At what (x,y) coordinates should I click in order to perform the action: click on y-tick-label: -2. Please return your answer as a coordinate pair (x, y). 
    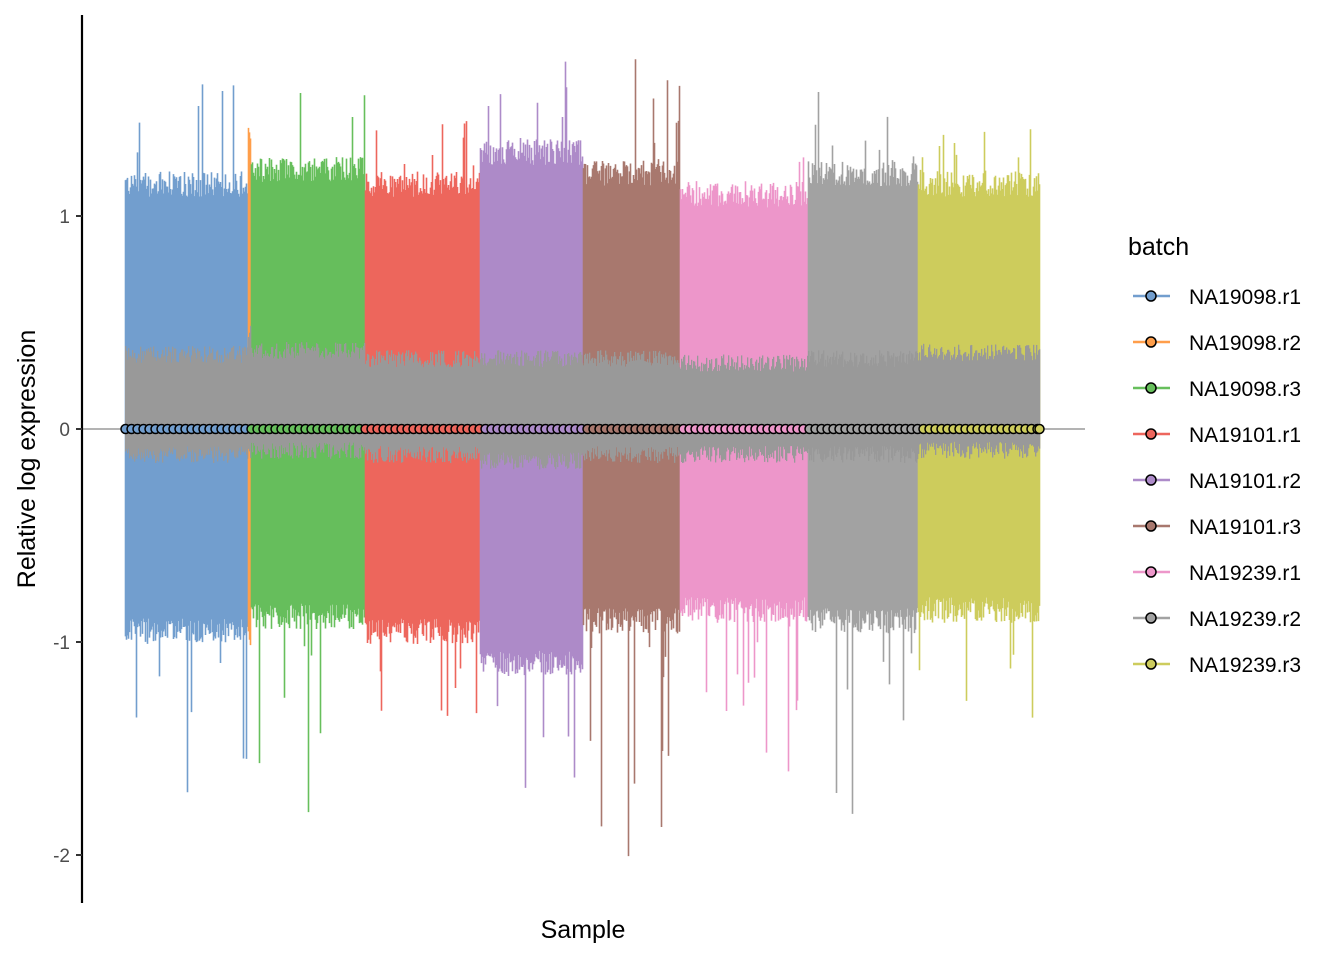
    Looking at the image, I should click on (61, 856).